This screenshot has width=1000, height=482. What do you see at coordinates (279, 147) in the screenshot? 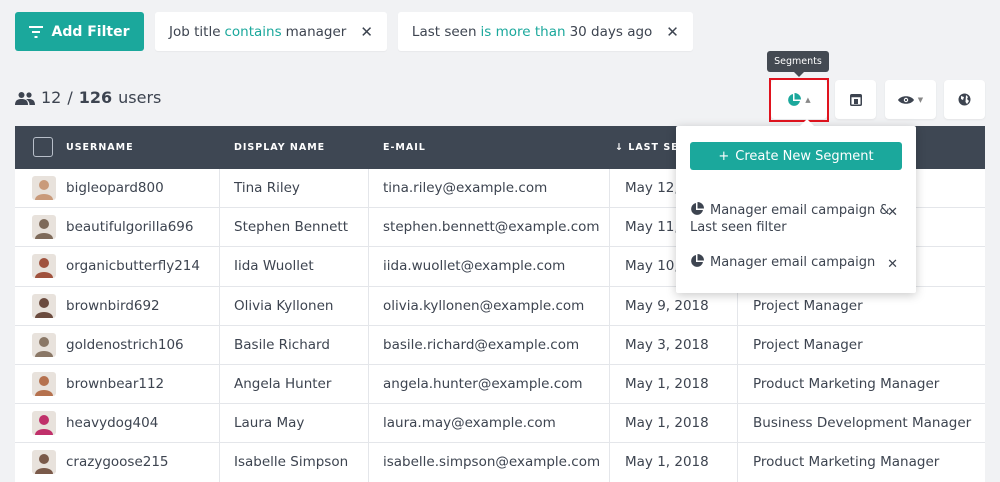
I see `header-display-name: DISPLAY NAME` at bounding box center [279, 147].